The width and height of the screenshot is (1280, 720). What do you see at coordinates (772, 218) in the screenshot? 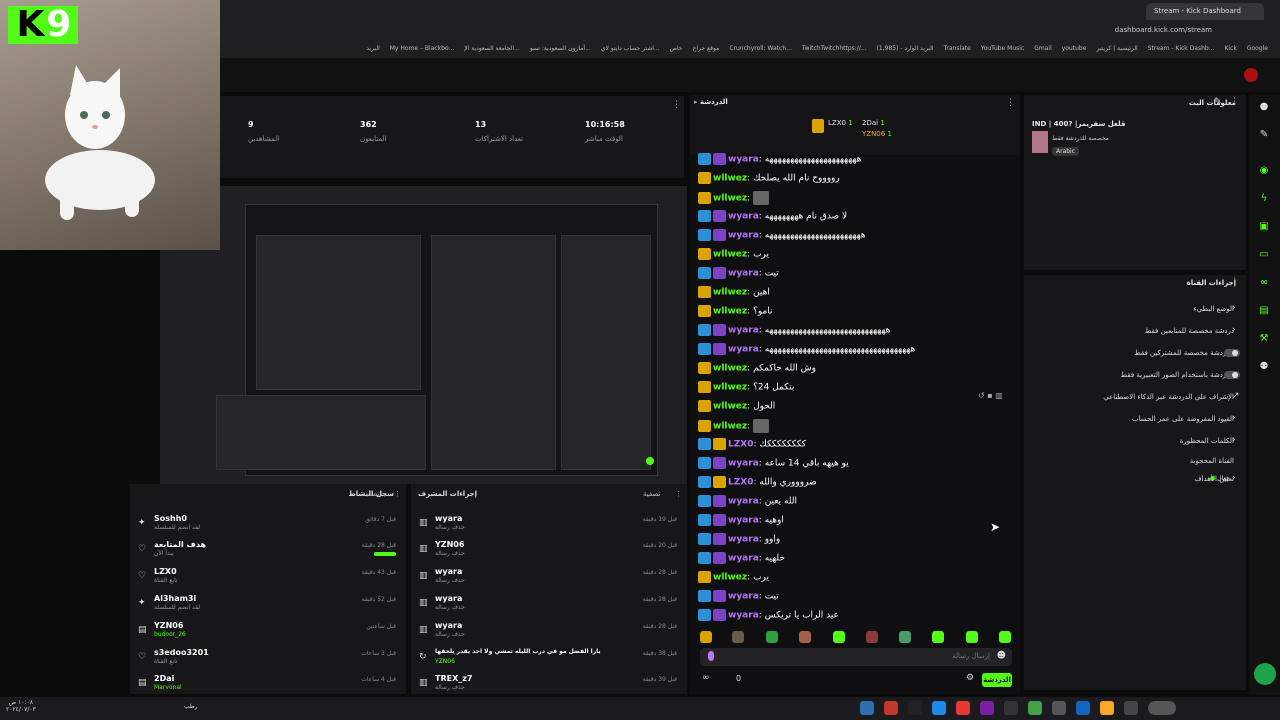
I see `chat-message: wyara: لا صدق نام ههههههههه` at bounding box center [772, 218].